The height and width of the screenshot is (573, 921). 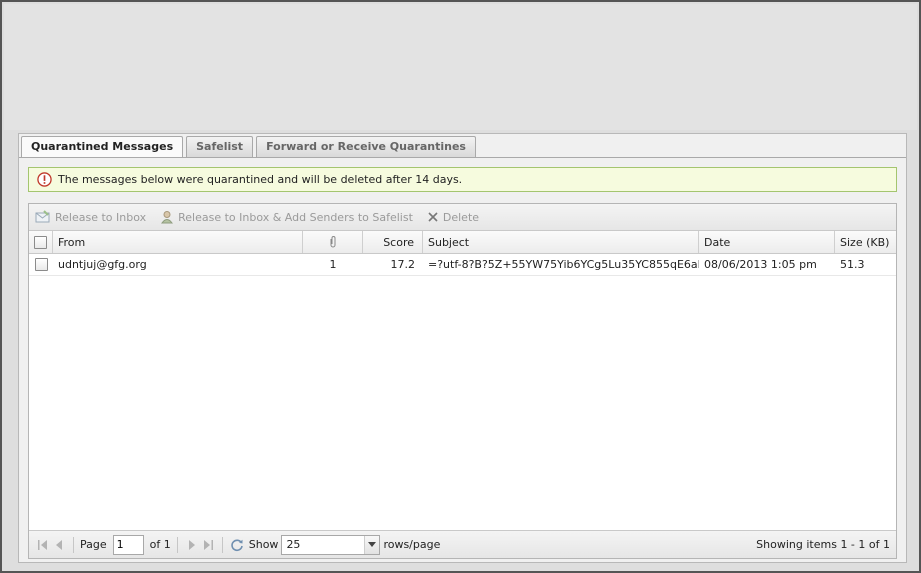 What do you see at coordinates (167, 217) in the screenshot?
I see `user-add-icon` at bounding box center [167, 217].